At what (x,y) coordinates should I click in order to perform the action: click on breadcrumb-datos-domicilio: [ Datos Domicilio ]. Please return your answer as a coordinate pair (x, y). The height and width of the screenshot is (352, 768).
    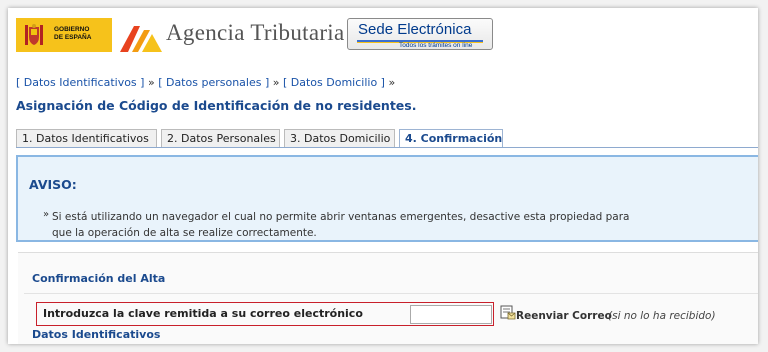
    Looking at the image, I should click on (334, 82).